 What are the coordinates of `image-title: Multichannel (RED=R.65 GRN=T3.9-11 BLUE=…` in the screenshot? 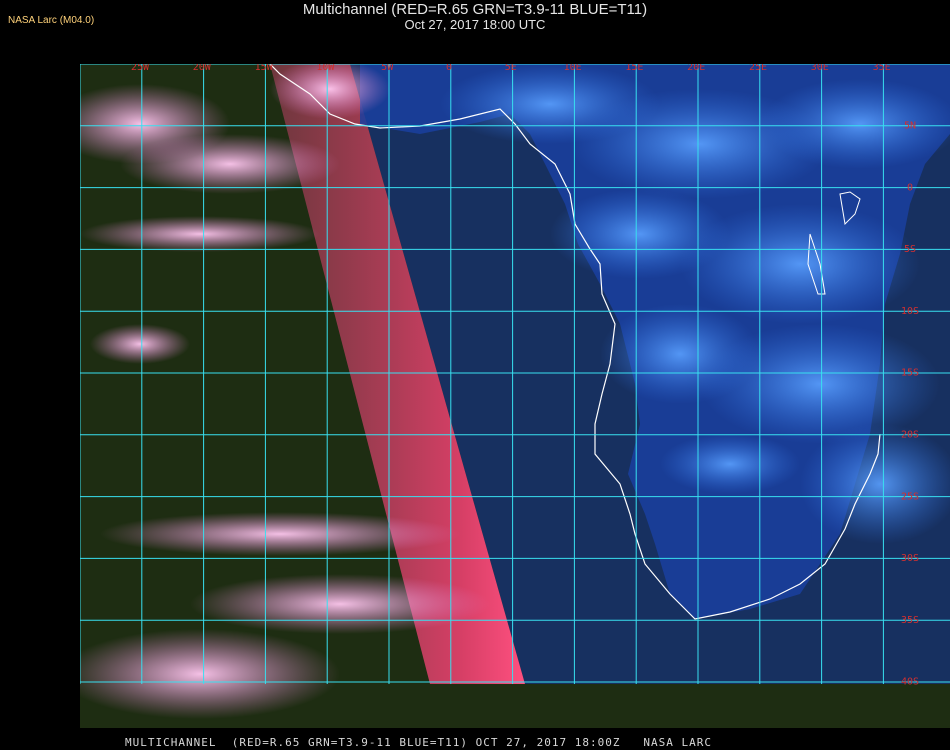 It's located at (475, 9).